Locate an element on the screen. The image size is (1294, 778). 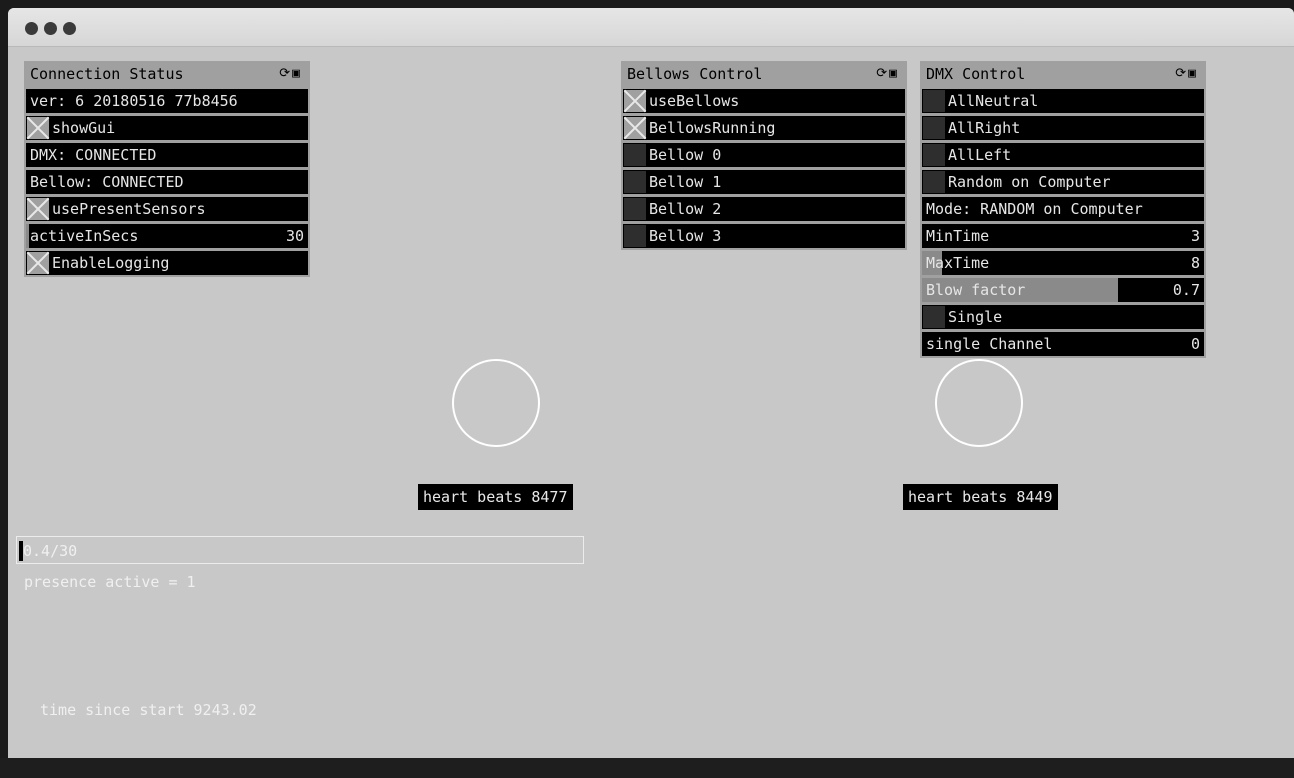
min-time-label: MinTime is located at coordinates (958, 236).